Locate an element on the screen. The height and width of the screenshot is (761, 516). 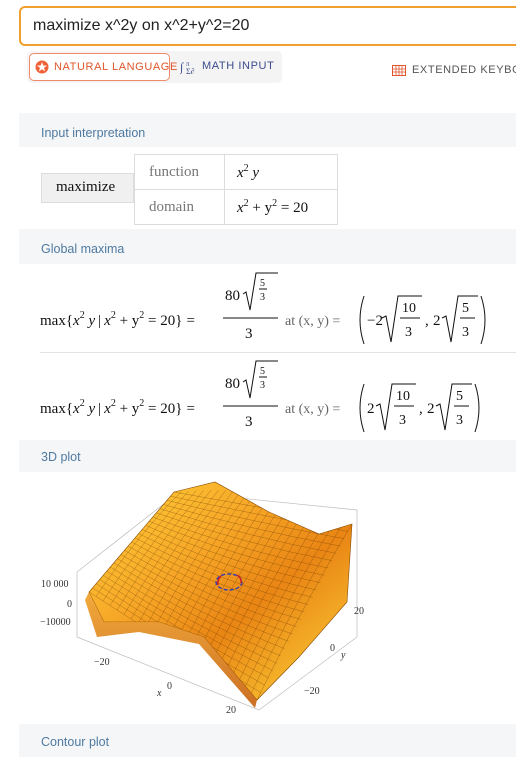
y-axis-label: y is located at coordinates (343, 655).